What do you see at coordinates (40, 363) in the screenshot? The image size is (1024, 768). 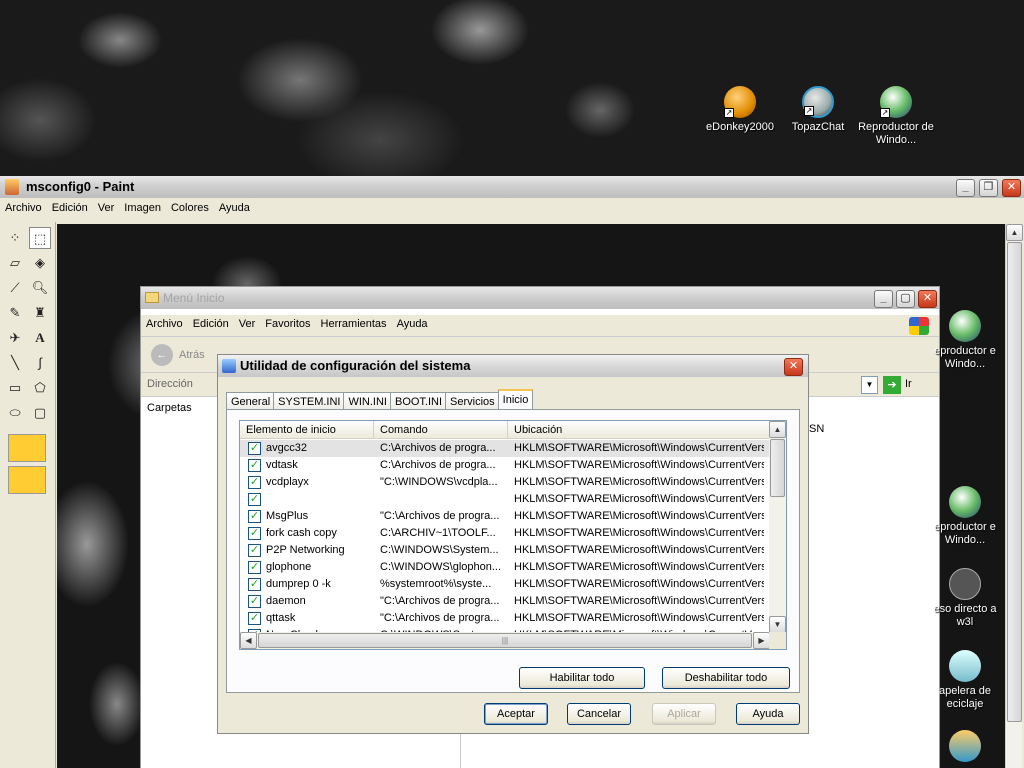 I see `curve-icon: ∫` at bounding box center [40, 363].